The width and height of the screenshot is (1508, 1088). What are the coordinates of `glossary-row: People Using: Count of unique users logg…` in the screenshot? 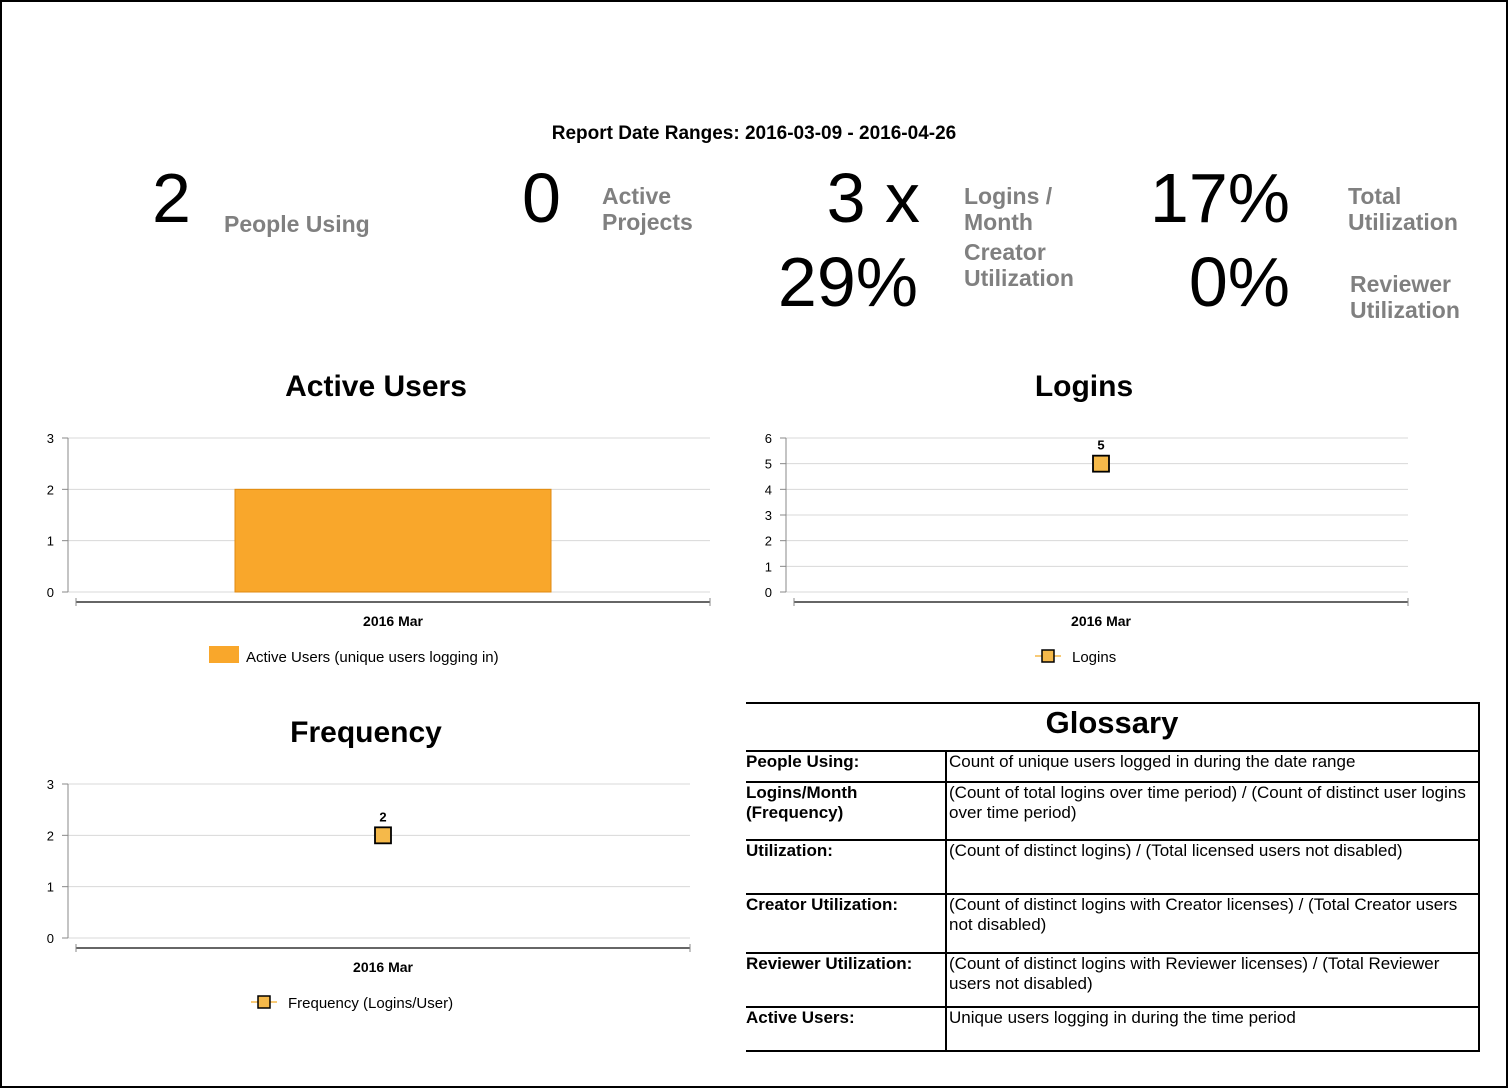 It's located at (1113, 766).